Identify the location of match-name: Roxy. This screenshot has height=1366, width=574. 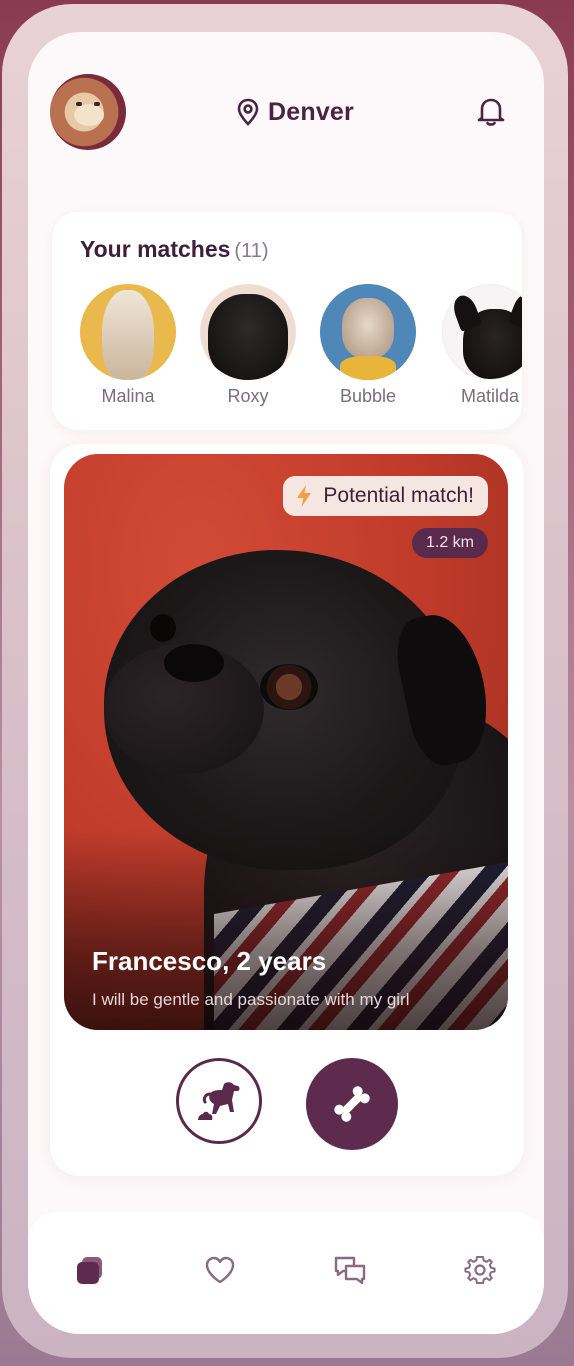
(248, 396).